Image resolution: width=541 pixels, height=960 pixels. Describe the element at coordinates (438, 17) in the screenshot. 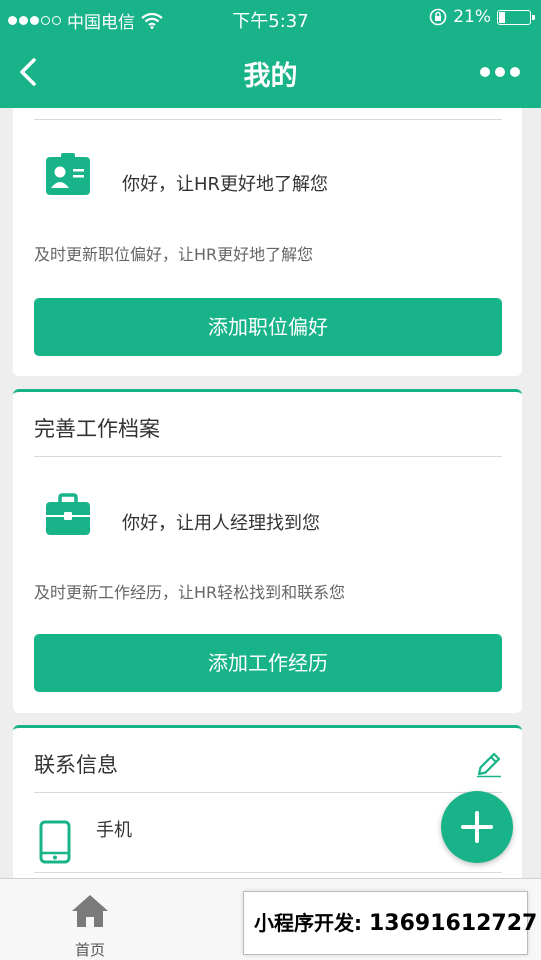

I see `rotation-lock-icon` at that location.